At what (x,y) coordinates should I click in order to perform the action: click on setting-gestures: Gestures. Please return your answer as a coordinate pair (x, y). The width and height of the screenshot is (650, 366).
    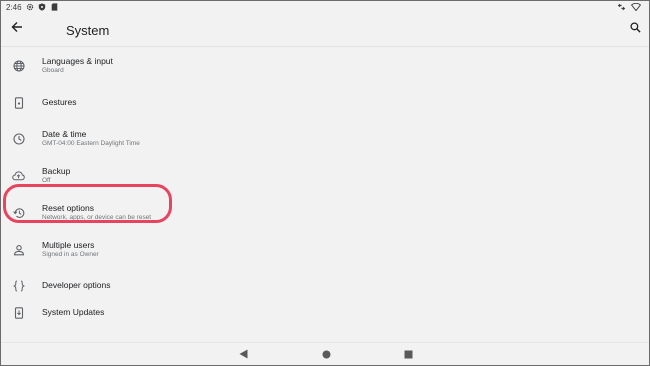
    Looking at the image, I should click on (325, 102).